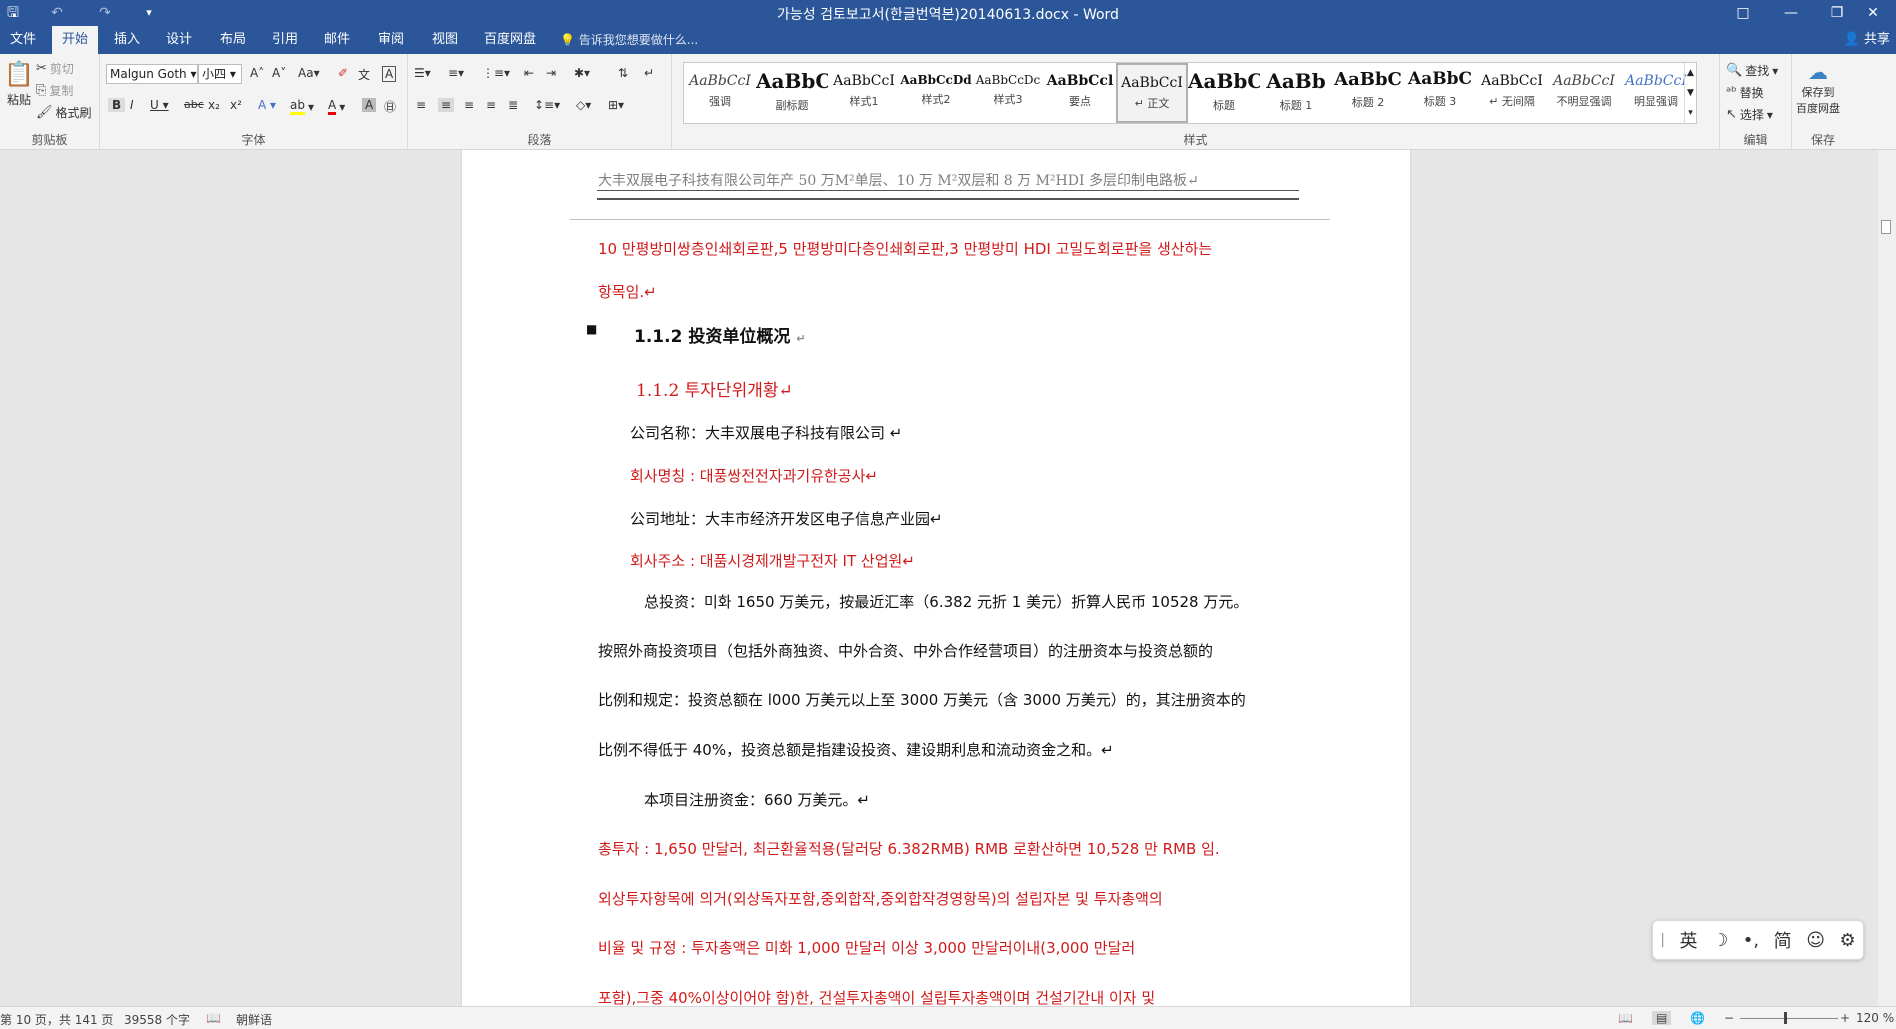 The width and height of the screenshot is (1896, 1029). Describe the element at coordinates (1224, 93) in the screenshot. I see `style-title: AaBbC 标题` at that location.